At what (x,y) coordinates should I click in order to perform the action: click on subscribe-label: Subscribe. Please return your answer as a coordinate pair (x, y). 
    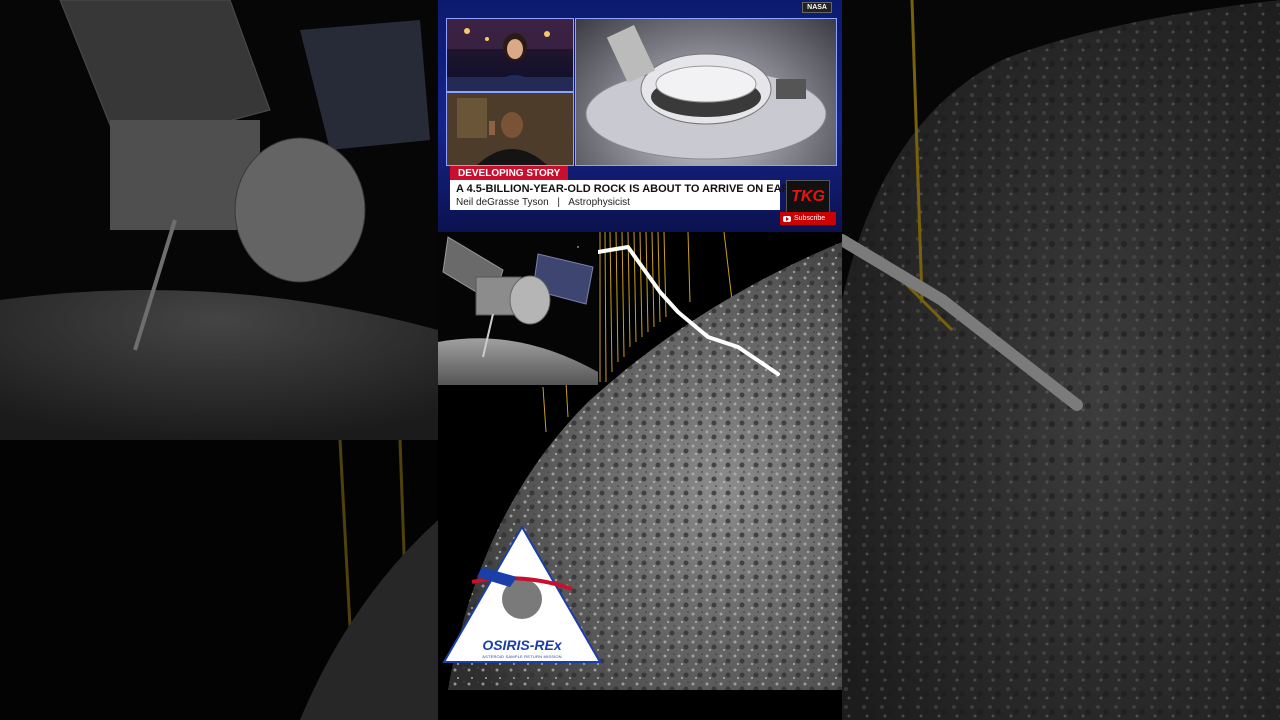
    Looking at the image, I should click on (810, 218).